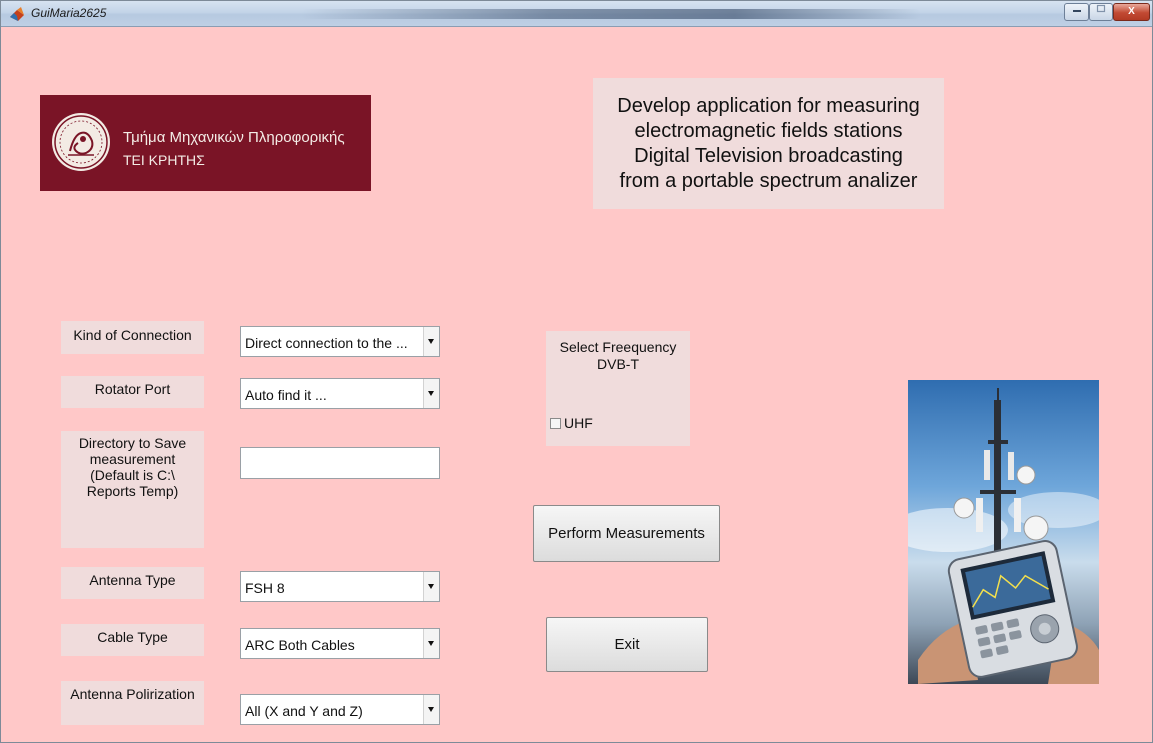 This screenshot has height=743, width=1153. I want to click on close-icon: X, so click(1131, 11).